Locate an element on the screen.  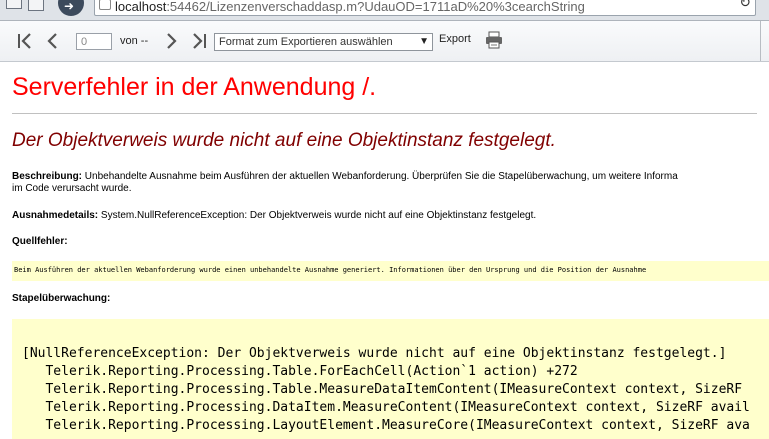
page-count-label: von -- is located at coordinates (134, 41).